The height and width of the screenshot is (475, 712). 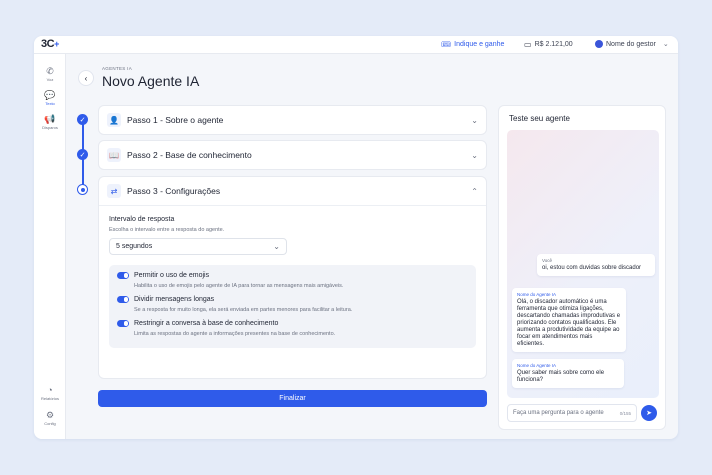 I want to click on swap-icon: ⇄, so click(x=114, y=191).